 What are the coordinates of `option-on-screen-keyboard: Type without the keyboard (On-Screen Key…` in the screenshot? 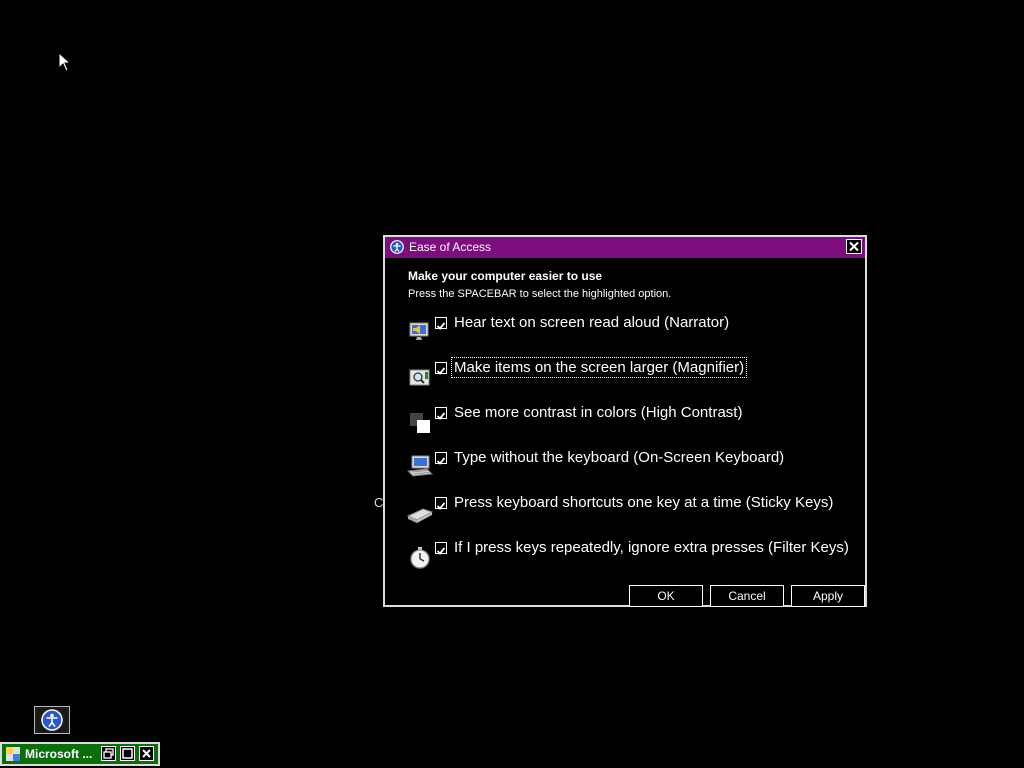 It's located at (635, 467).